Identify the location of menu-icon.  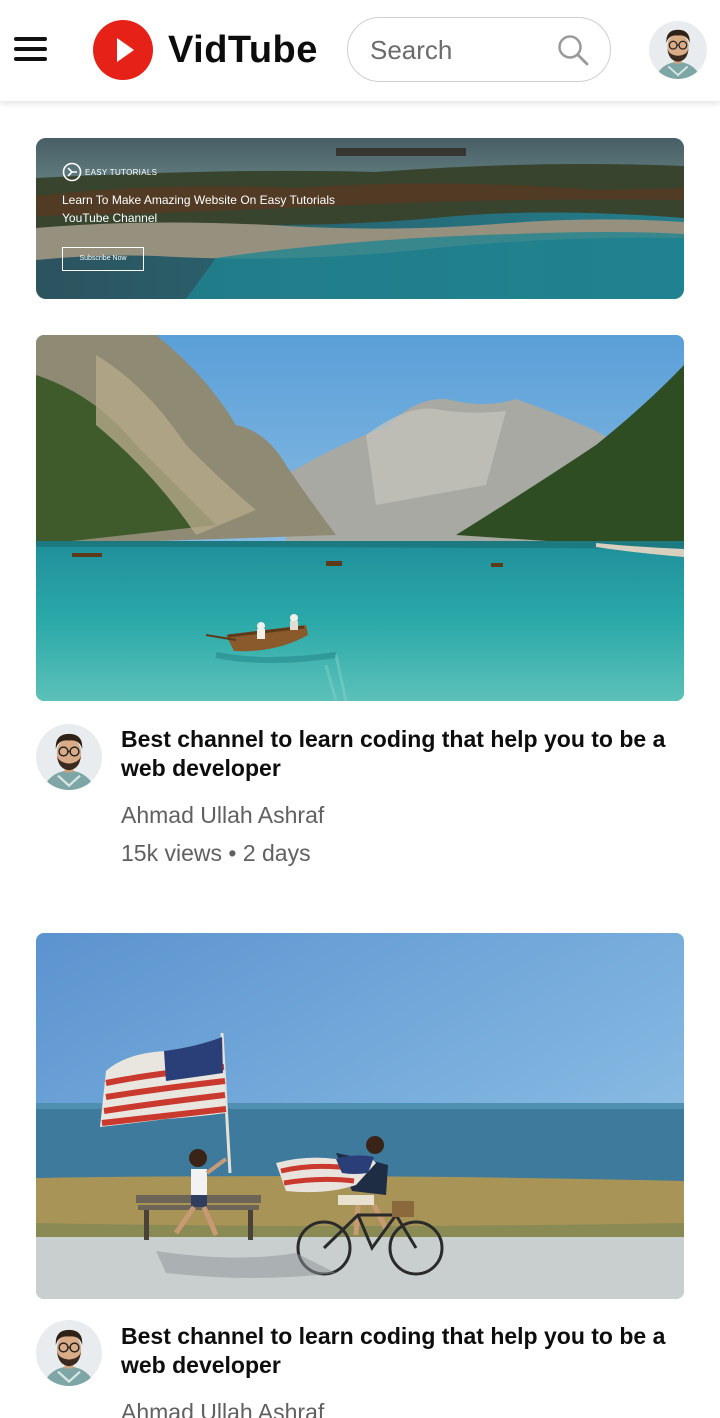
(31, 49).